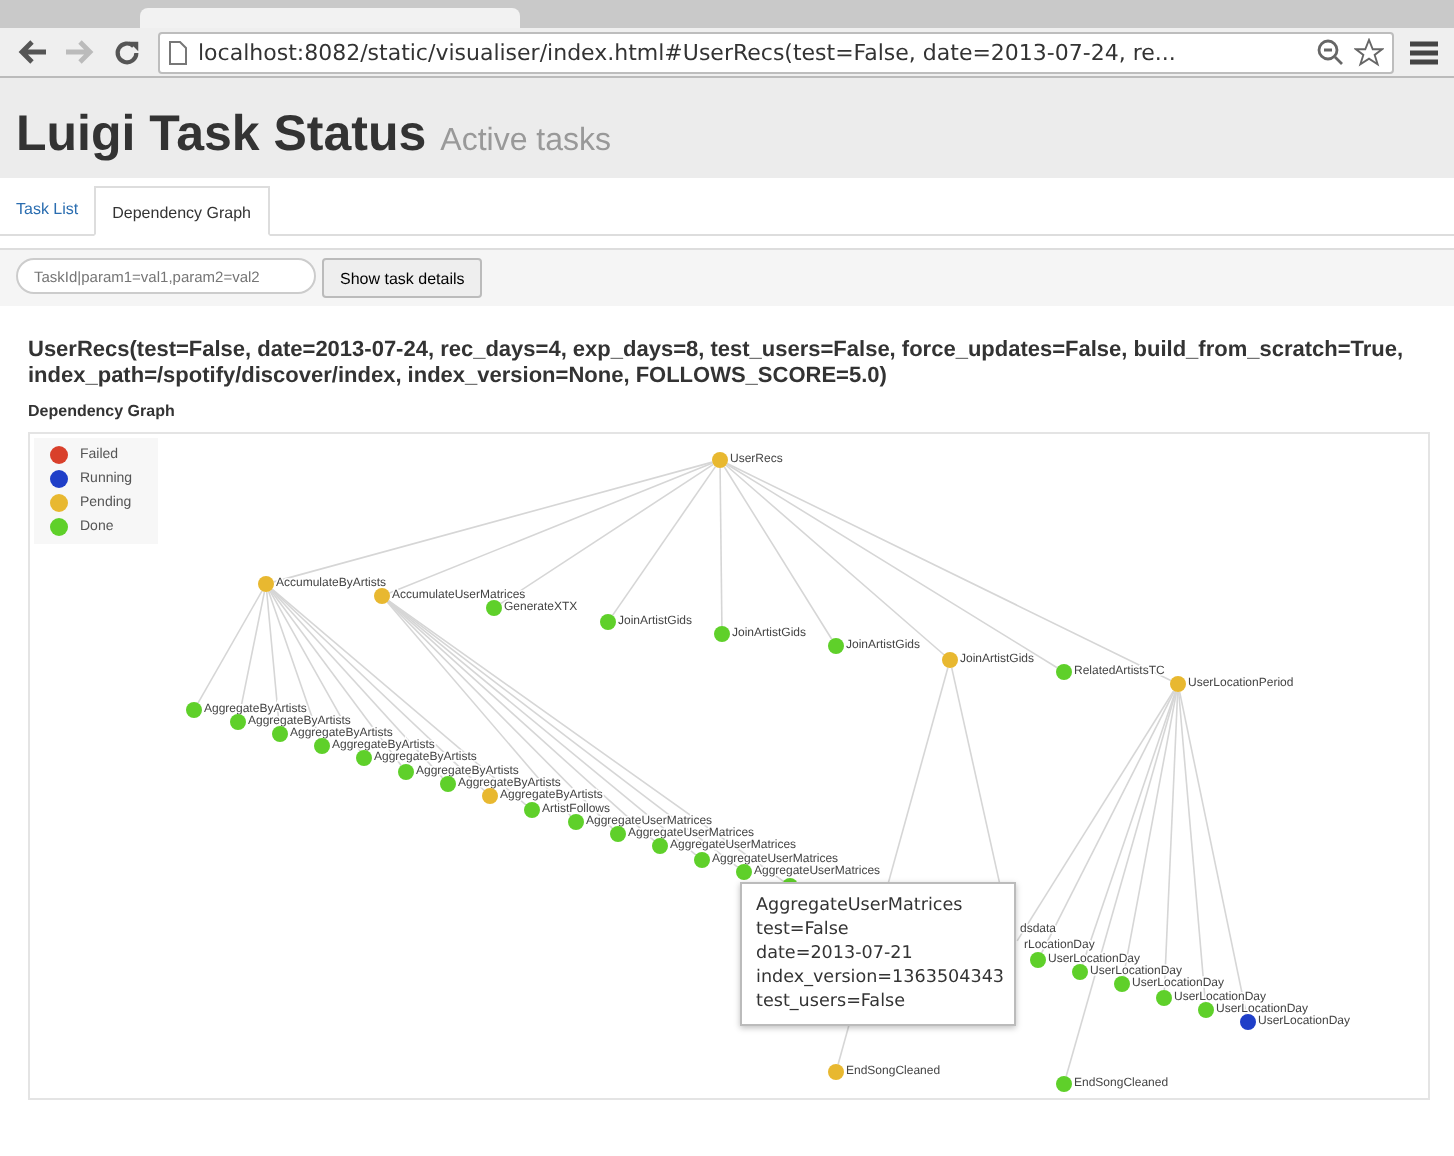 The width and height of the screenshot is (1454, 1156). Describe the element at coordinates (178, 52) in the screenshot. I see `page-icon` at that location.